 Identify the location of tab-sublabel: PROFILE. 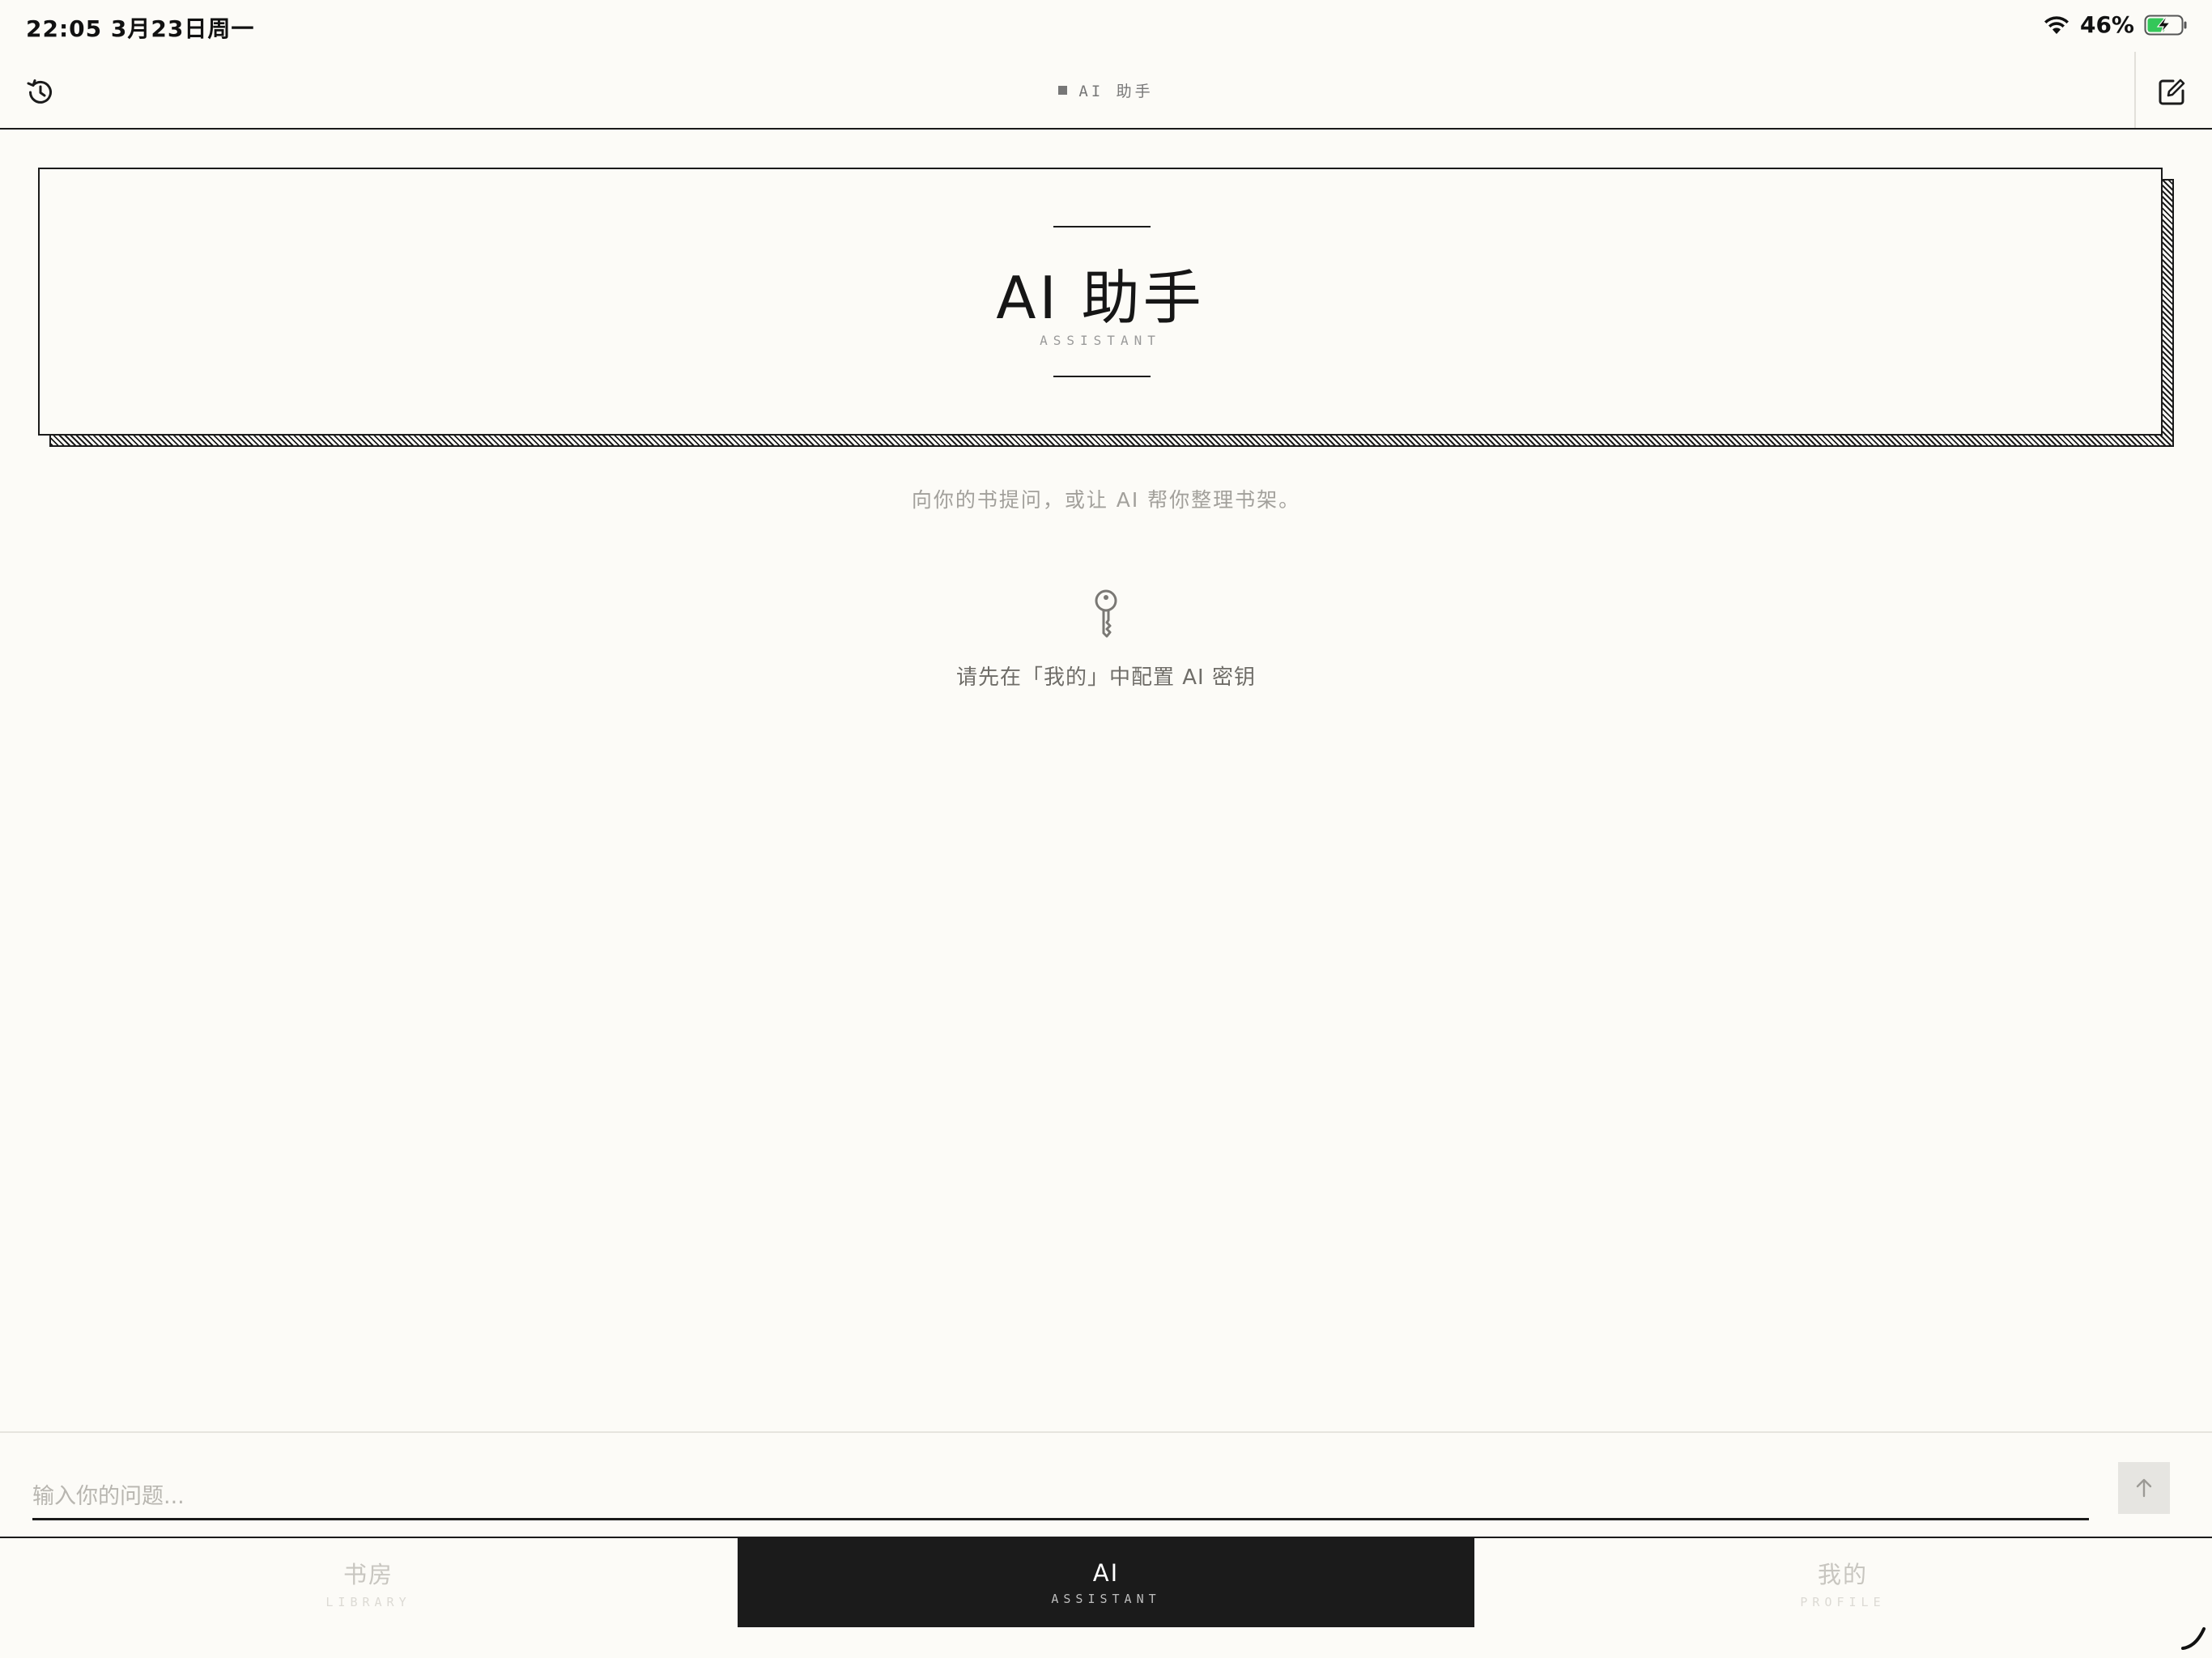
(1843, 1602).